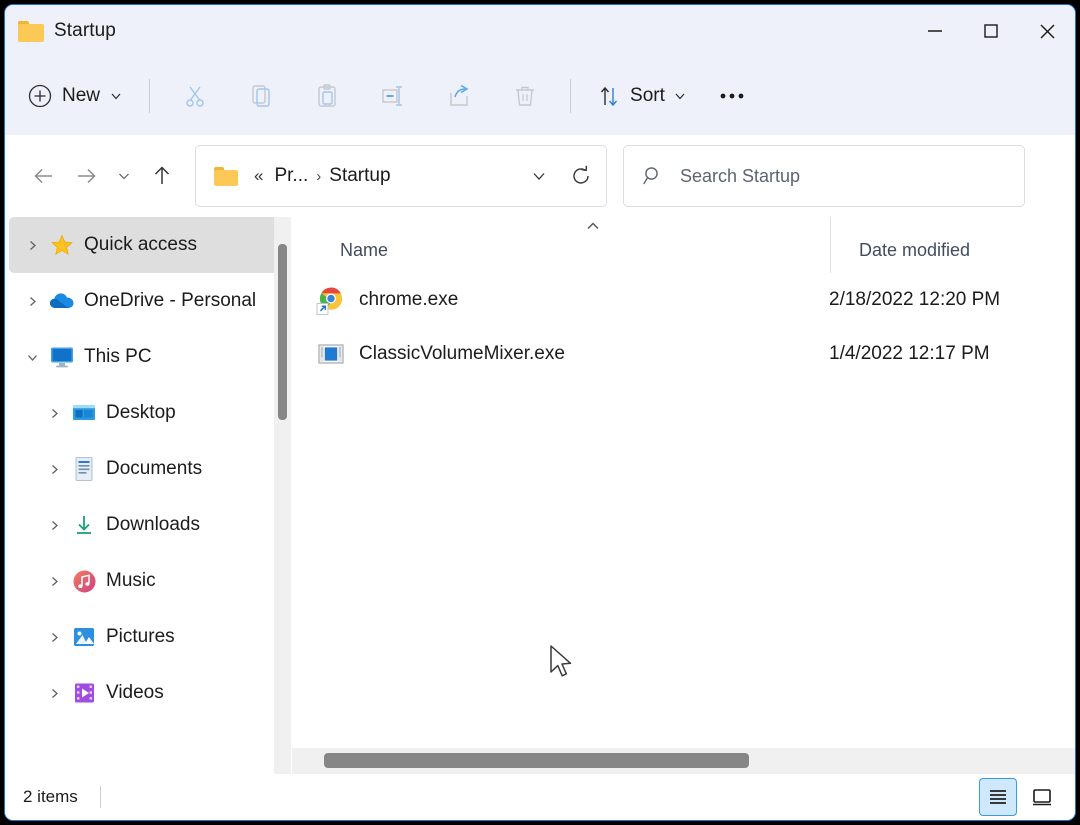 The image size is (1080, 825). What do you see at coordinates (540, 31) in the screenshot?
I see `title-bar: Startup` at bounding box center [540, 31].